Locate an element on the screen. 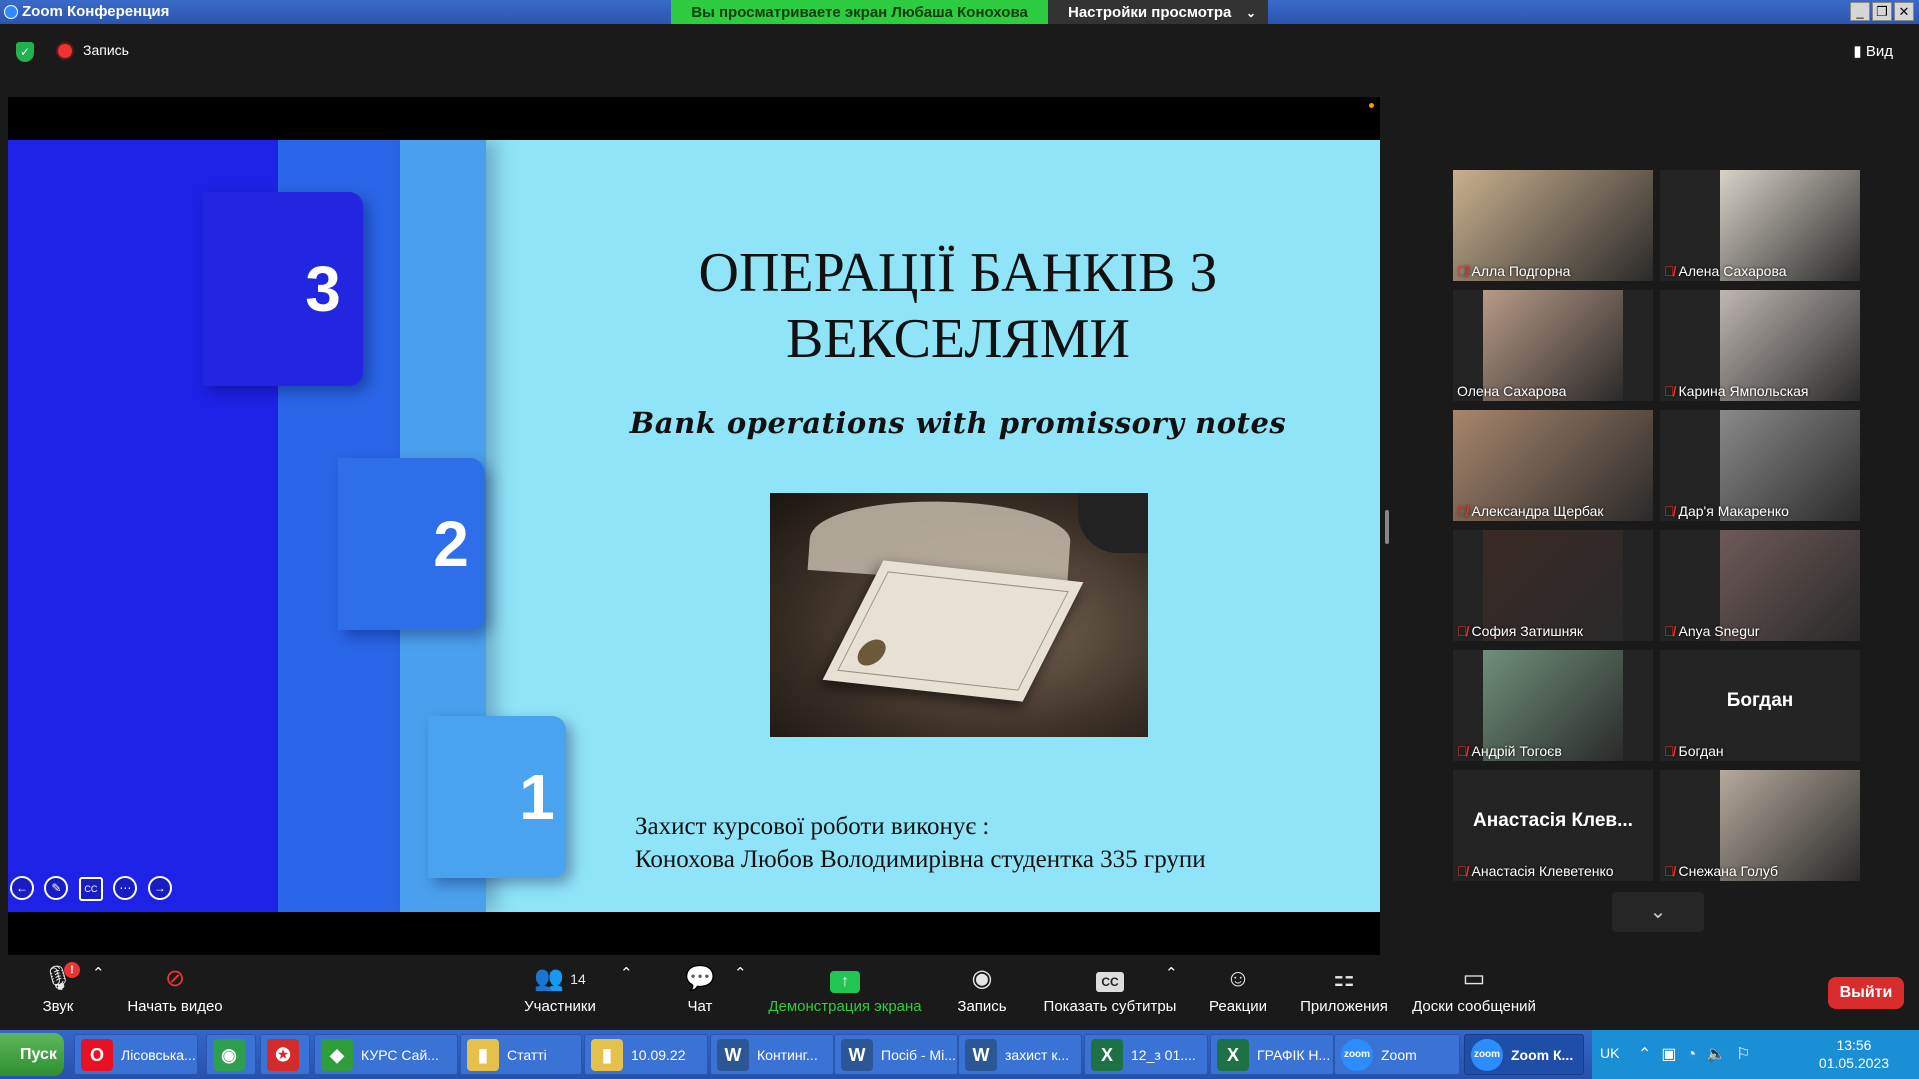 The height and width of the screenshot is (1079, 1919). taskbar-item: ▮ 10.09.22 is located at coordinates (646, 1054).